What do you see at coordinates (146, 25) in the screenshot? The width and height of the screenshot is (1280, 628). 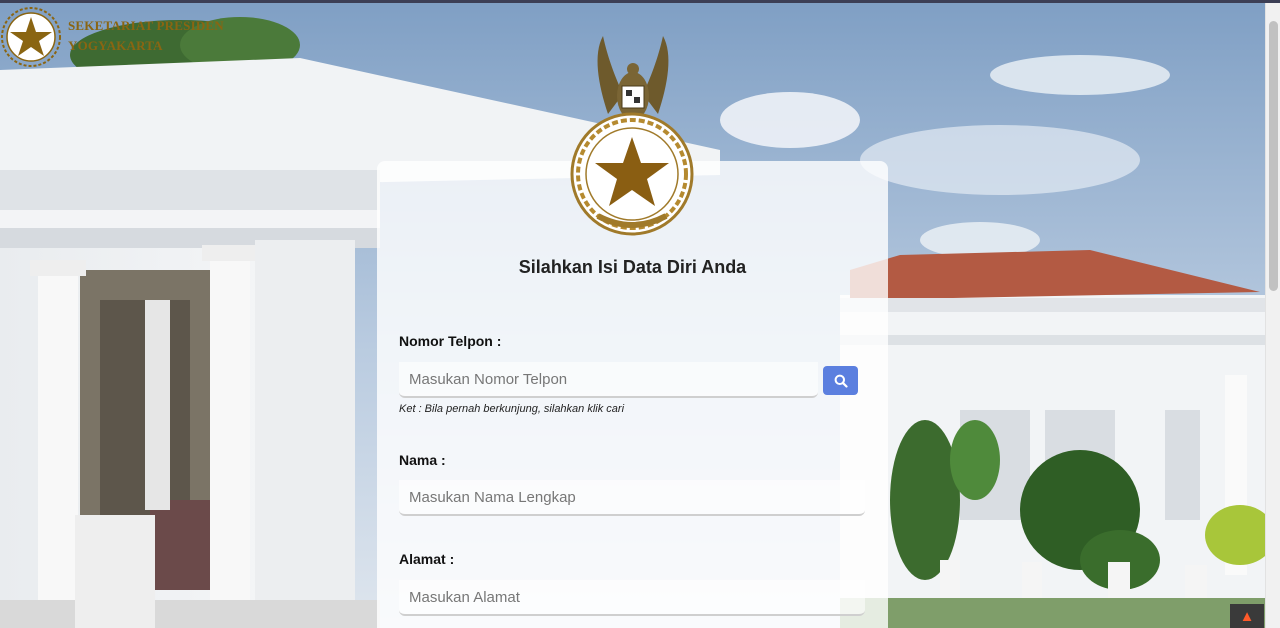 I see `brand-line-1: SEKETARIAT PRESIDEN` at bounding box center [146, 25].